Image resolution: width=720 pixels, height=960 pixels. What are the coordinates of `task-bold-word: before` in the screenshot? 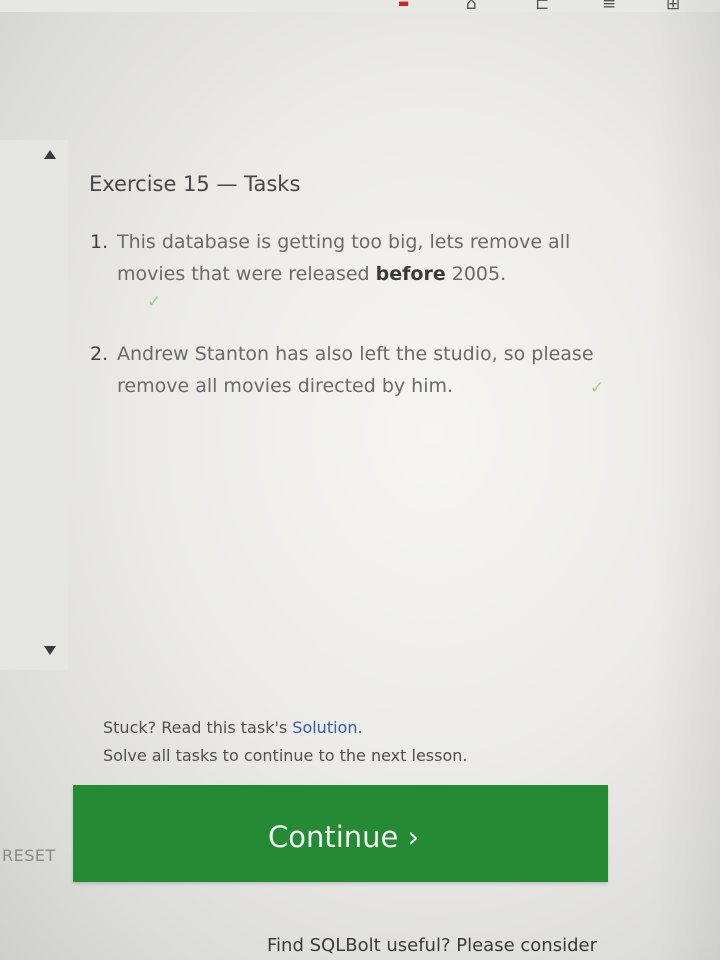 It's located at (410, 274).